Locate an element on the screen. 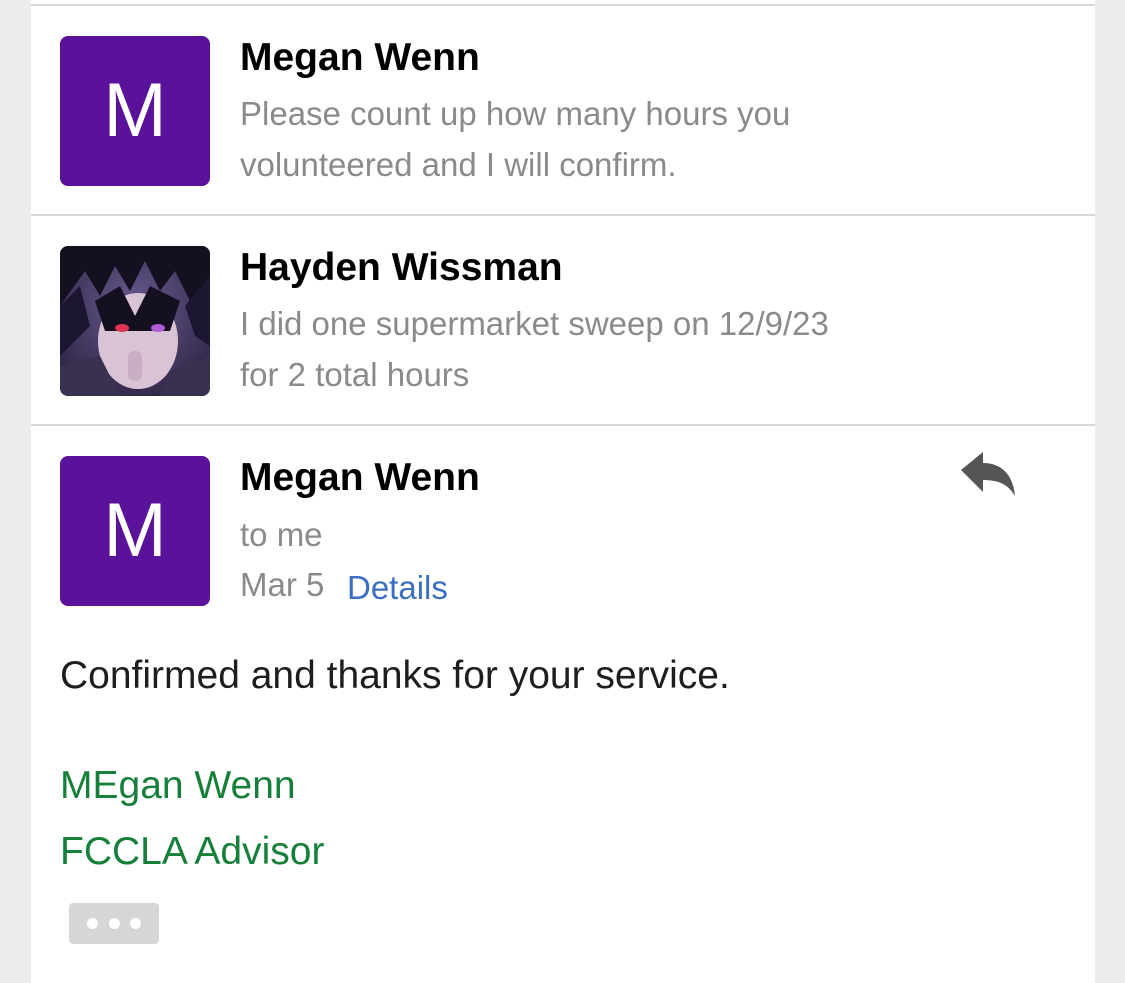  show-trimmed-content-button is located at coordinates (114, 923).